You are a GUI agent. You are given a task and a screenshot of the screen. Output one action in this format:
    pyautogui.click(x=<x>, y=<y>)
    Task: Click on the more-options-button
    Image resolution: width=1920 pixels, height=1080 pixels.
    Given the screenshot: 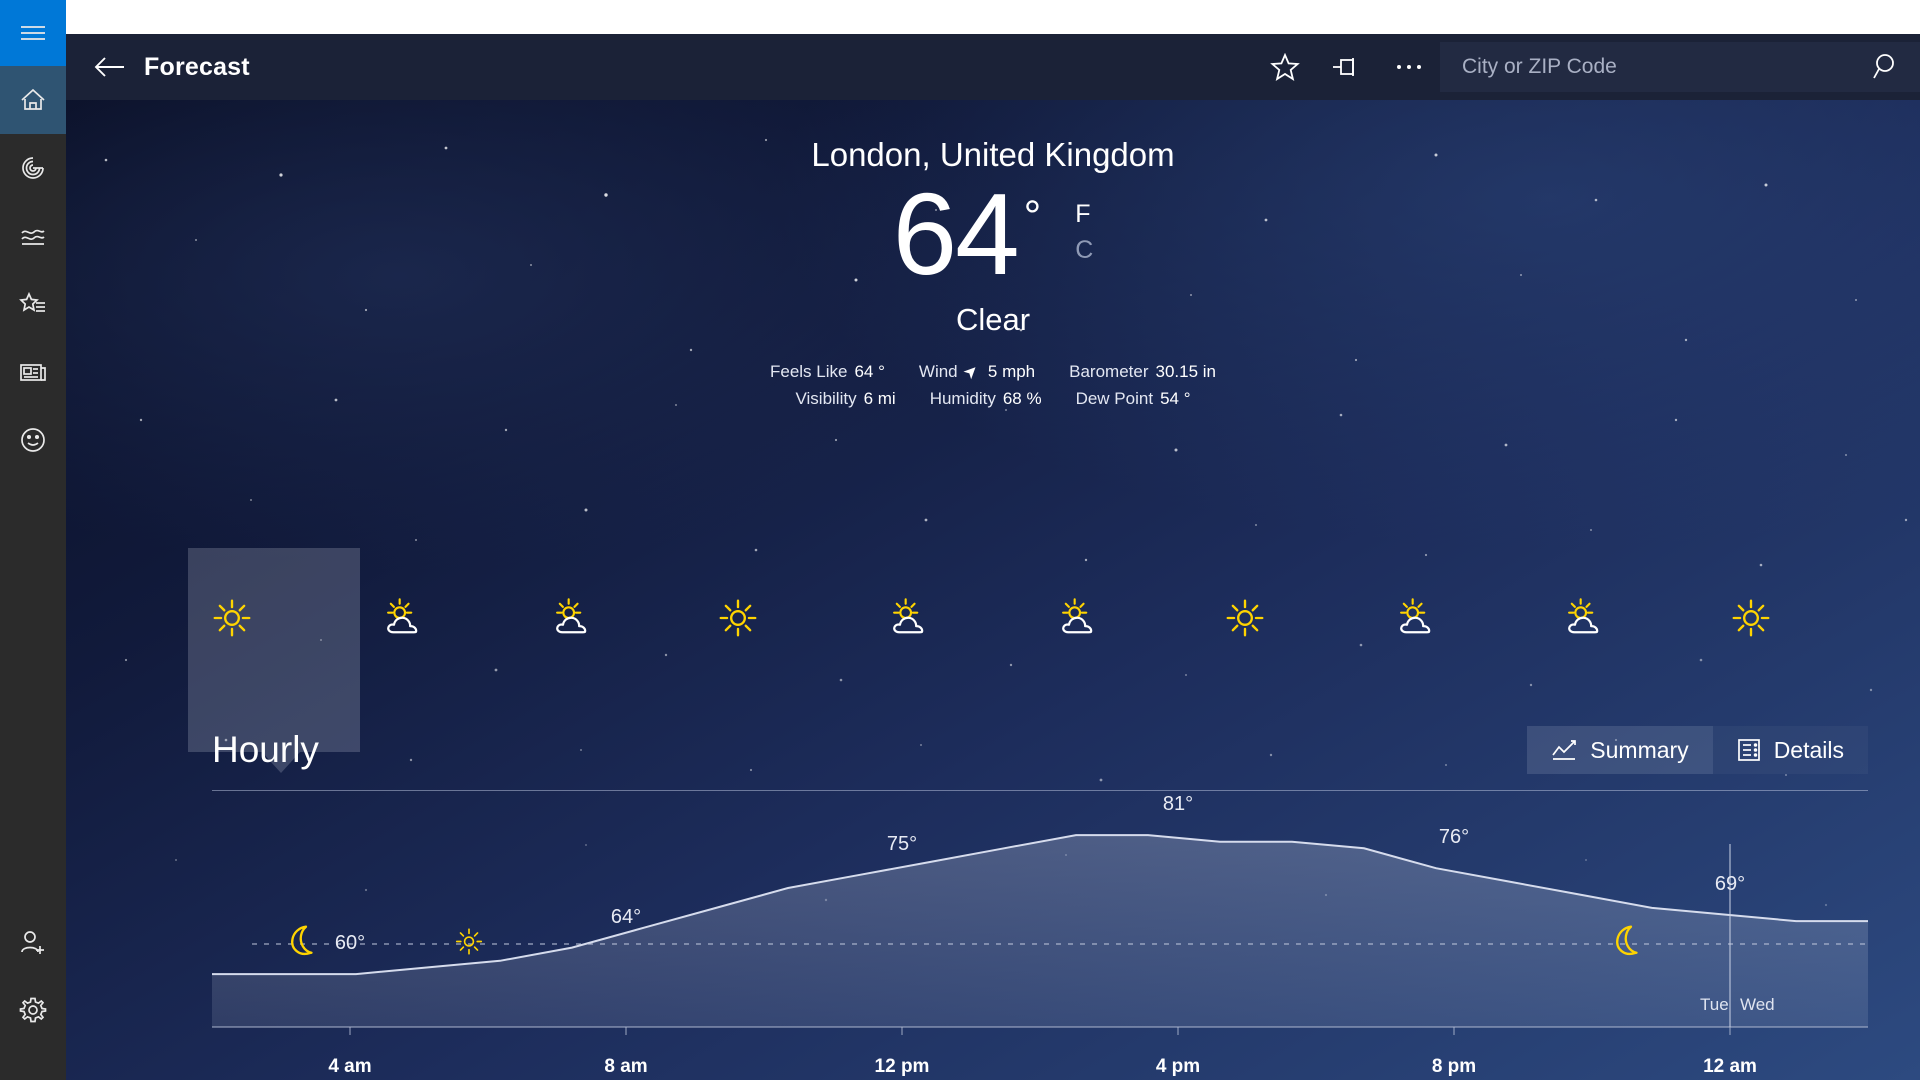 What is the action you would take?
    pyautogui.click(x=1409, y=67)
    